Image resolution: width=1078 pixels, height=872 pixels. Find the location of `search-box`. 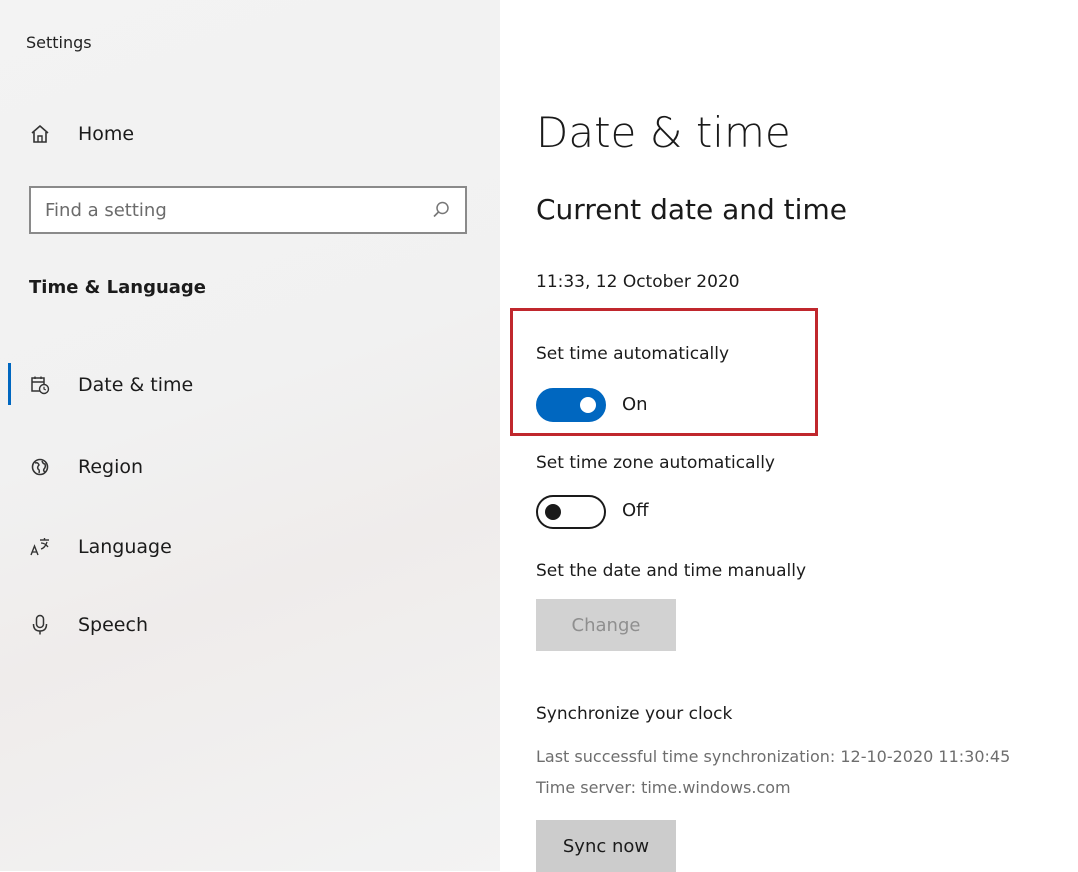

search-box is located at coordinates (248, 210).